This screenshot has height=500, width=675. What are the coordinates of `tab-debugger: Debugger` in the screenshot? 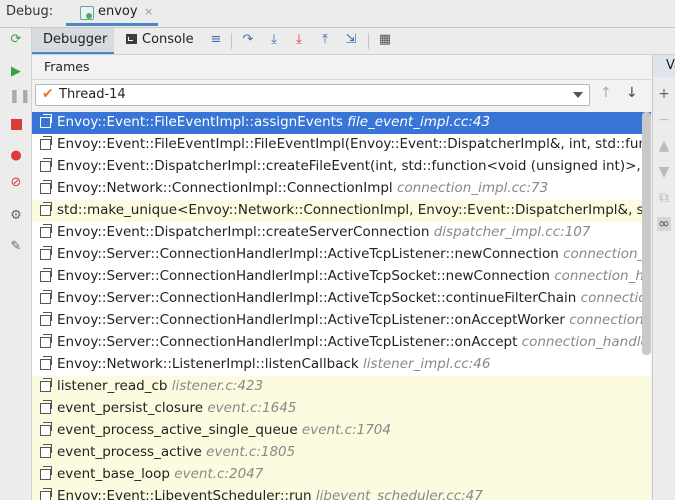 It's located at (73, 41).